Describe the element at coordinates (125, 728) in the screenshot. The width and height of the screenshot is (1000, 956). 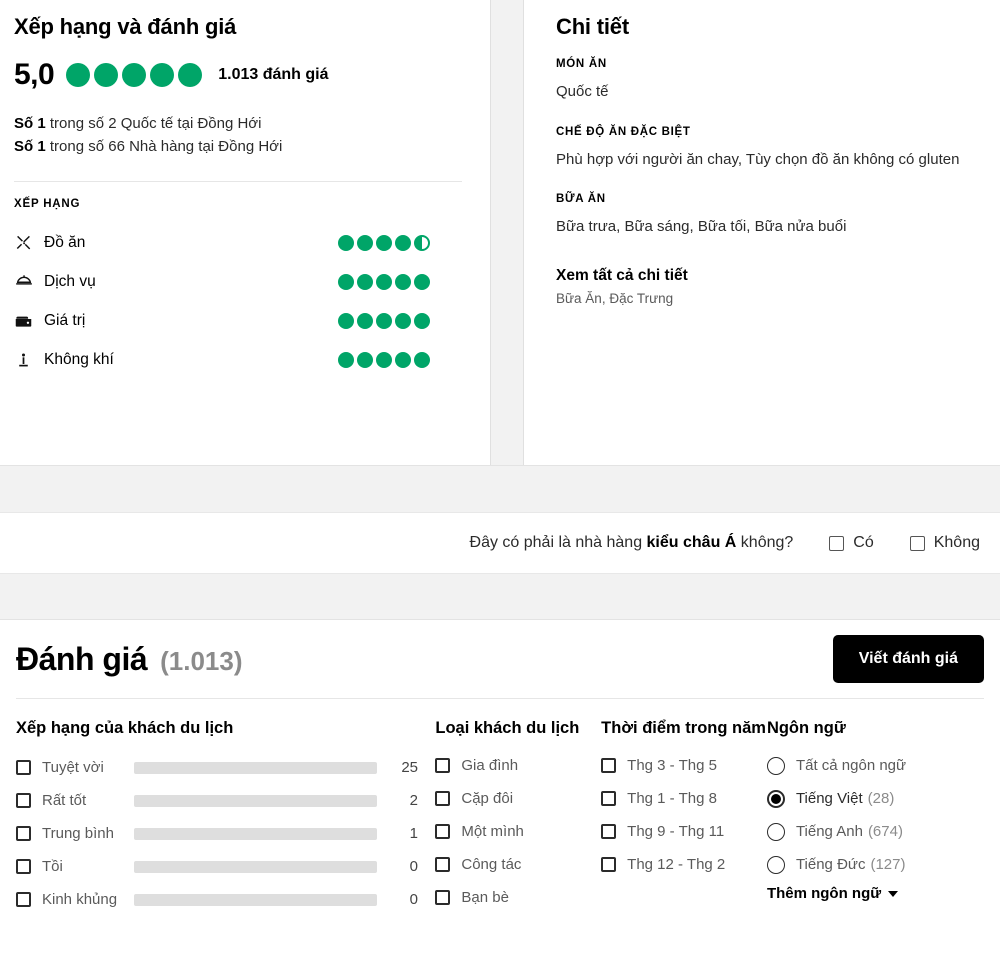
I see `traveler-ratings-heading: Xếp hạng của khách du lịch` at that location.